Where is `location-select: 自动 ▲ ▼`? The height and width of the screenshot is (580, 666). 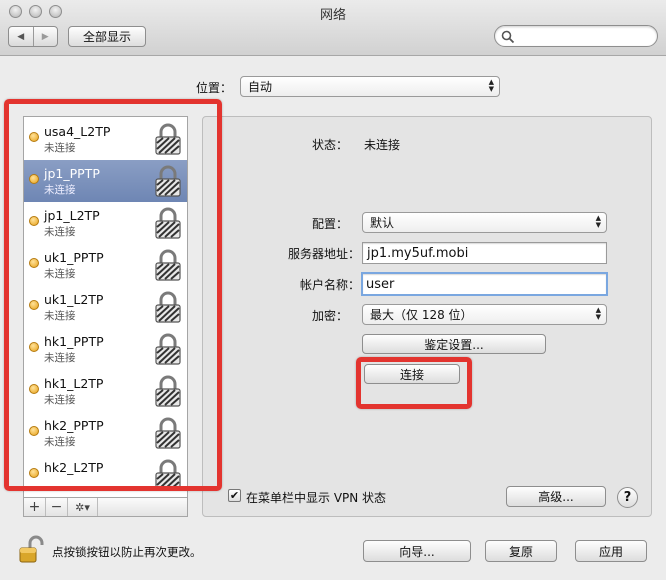 location-select: 自动 ▲ ▼ is located at coordinates (370, 86).